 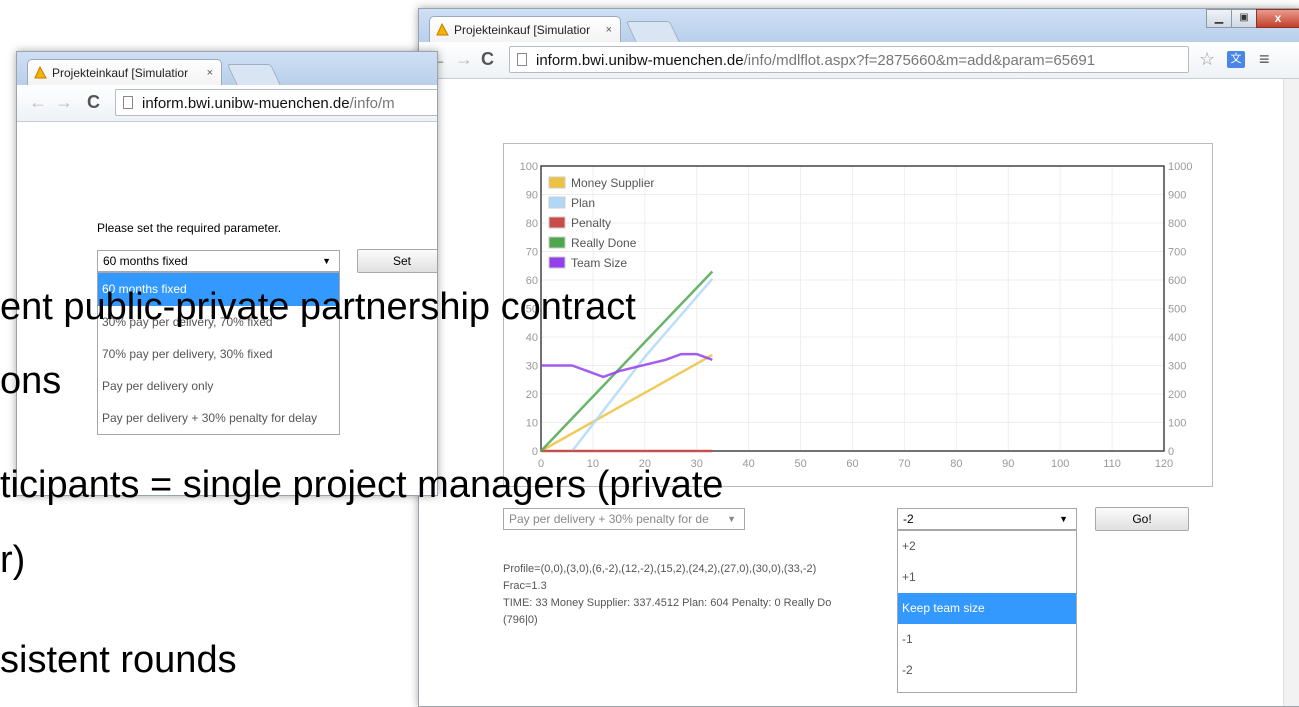 I want to click on tab-strip: Projekteinkauf [Simulatior ×, so click(x=227, y=69).